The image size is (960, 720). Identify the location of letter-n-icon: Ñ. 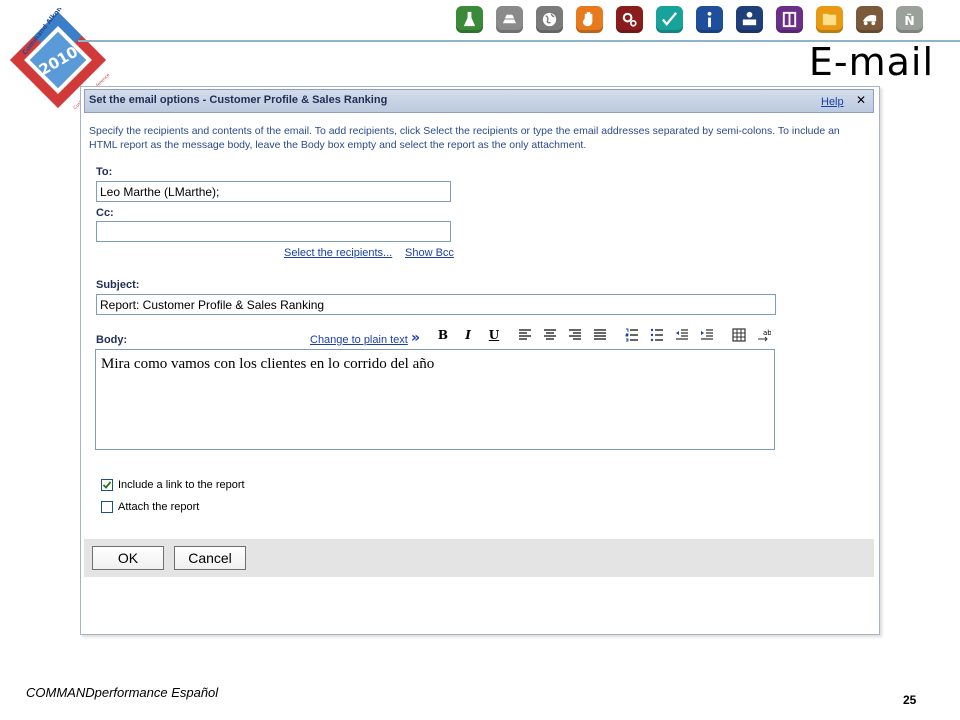
(909, 19).